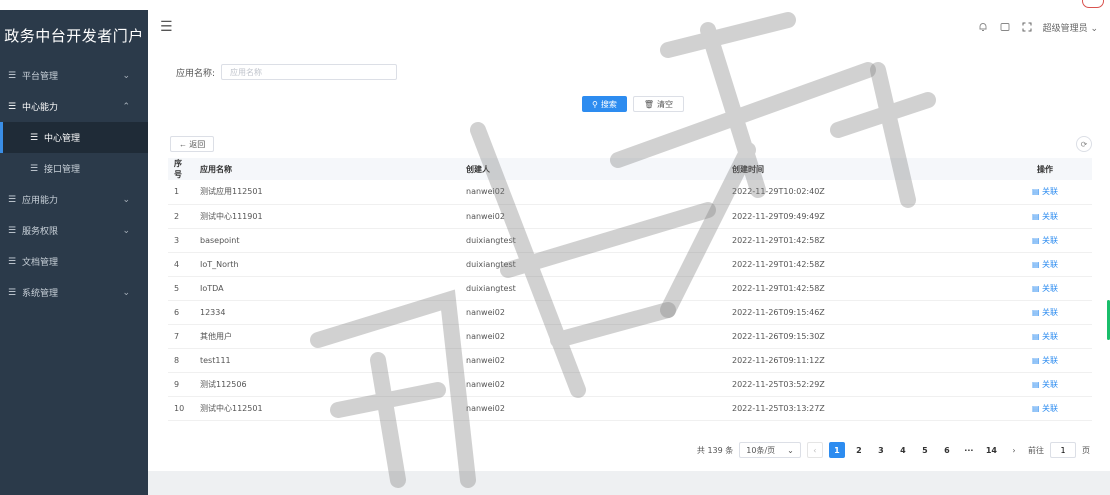 The height and width of the screenshot is (495, 1110). Describe the element at coordinates (630, 336) in the screenshot. I see `table-row: 7 其他用户 nanwei02 2022-11-26T09:15:30Z ▤ 关联` at that location.